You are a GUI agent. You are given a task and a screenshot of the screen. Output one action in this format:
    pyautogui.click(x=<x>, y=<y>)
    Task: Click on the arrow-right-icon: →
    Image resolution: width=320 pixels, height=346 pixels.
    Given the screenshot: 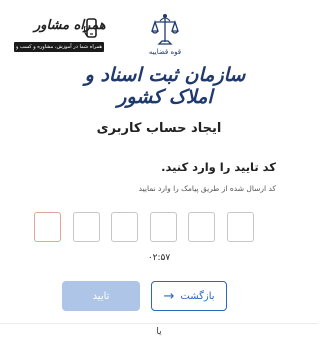 What is the action you would take?
    pyautogui.click(x=169, y=296)
    